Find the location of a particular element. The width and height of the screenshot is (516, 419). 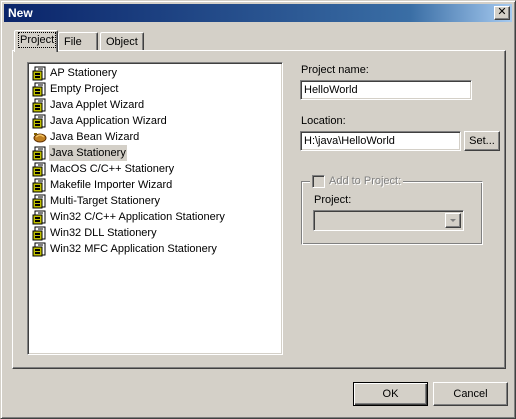

list-item: Makefile Importer Wizard is located at coordinates (156, 185).